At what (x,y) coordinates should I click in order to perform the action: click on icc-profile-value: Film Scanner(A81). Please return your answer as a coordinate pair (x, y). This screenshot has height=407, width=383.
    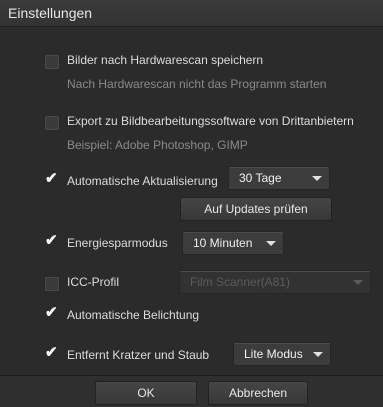
    Looking at the image, I should click on (240, 282).